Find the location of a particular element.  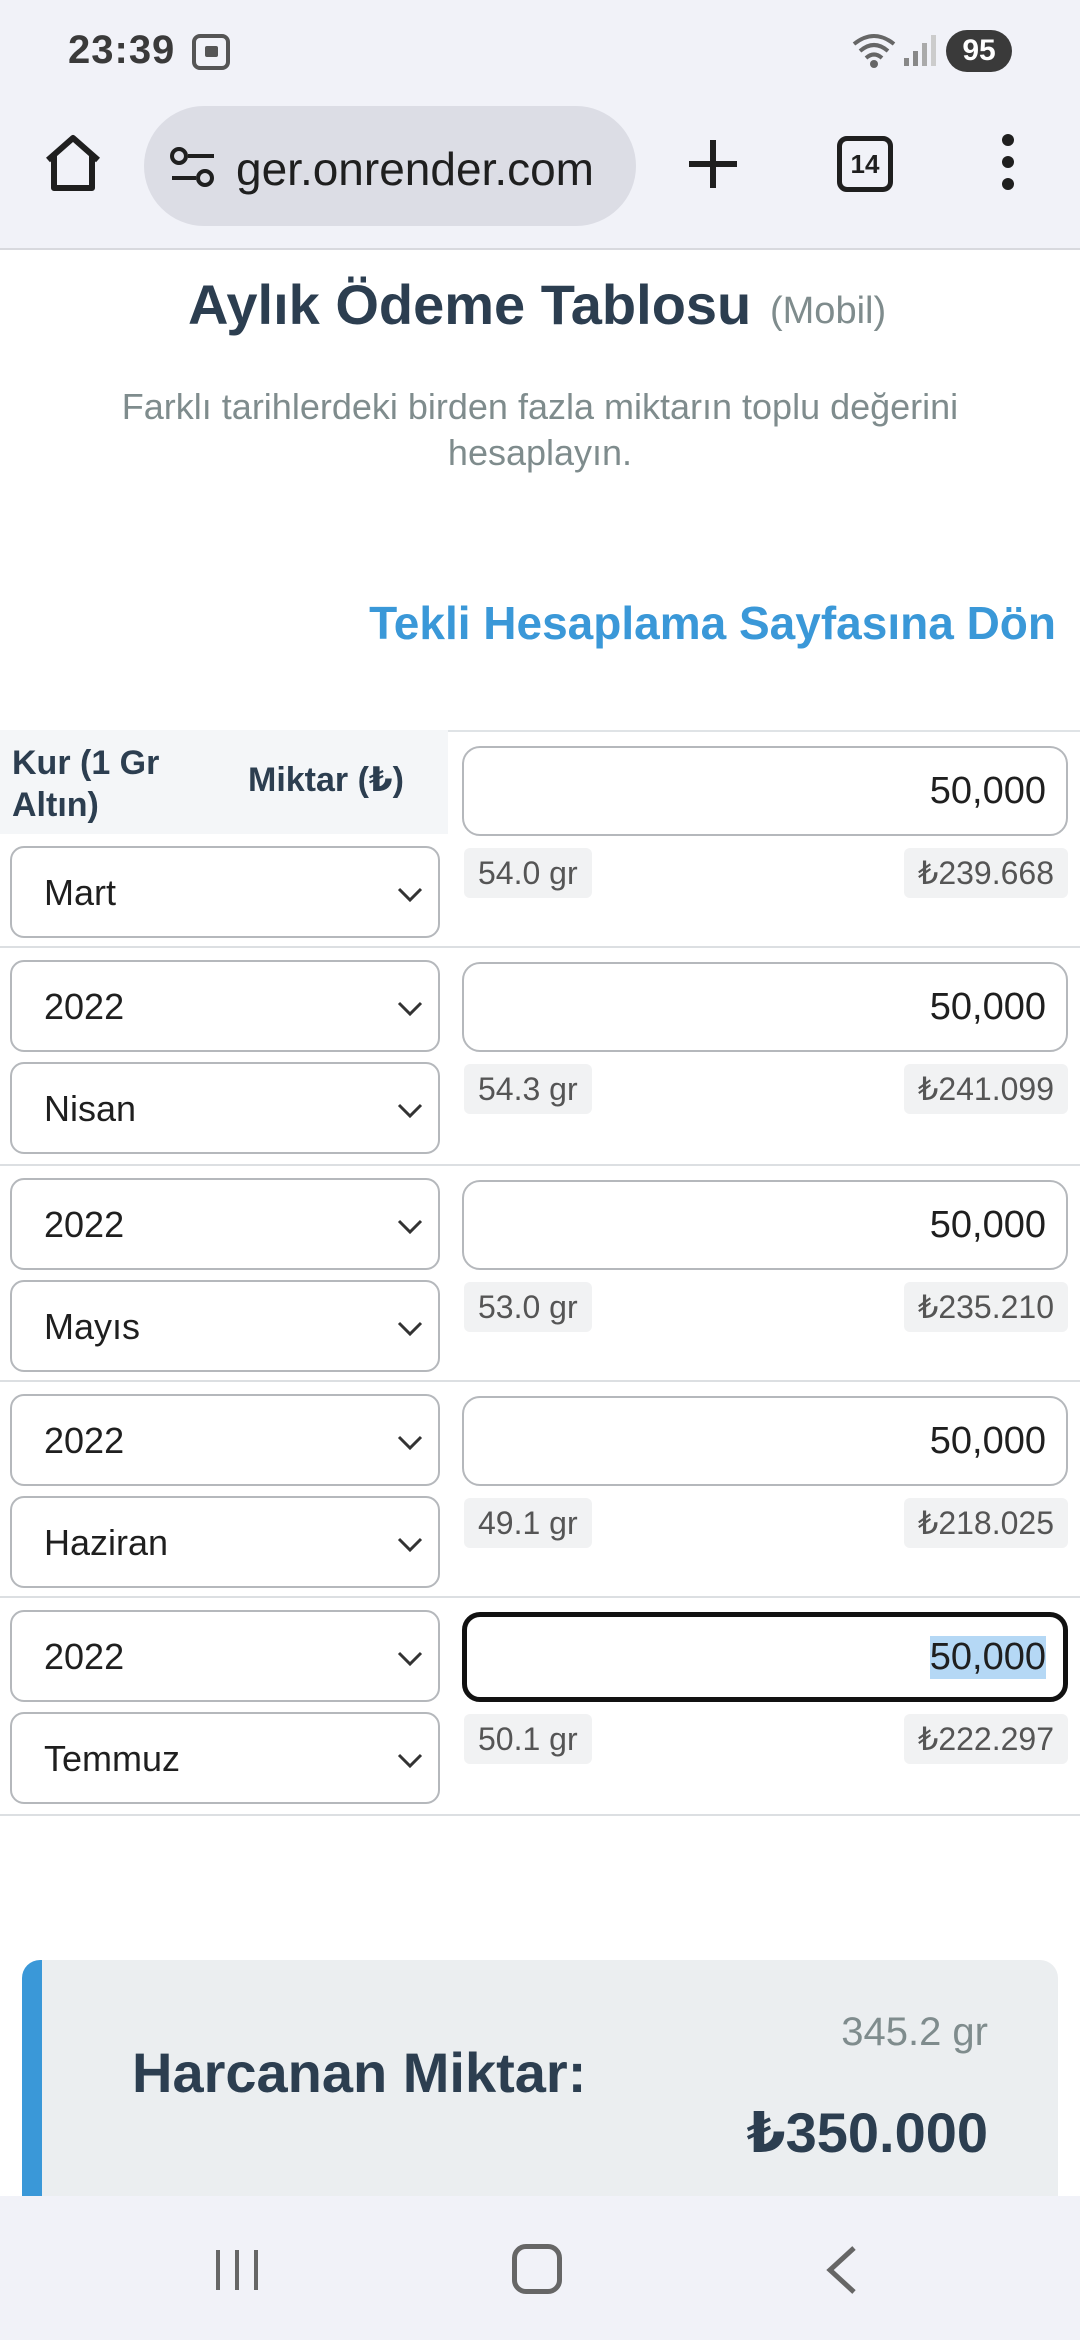

value-tag: ₺218.025 is located at coordinates (985, 1523).